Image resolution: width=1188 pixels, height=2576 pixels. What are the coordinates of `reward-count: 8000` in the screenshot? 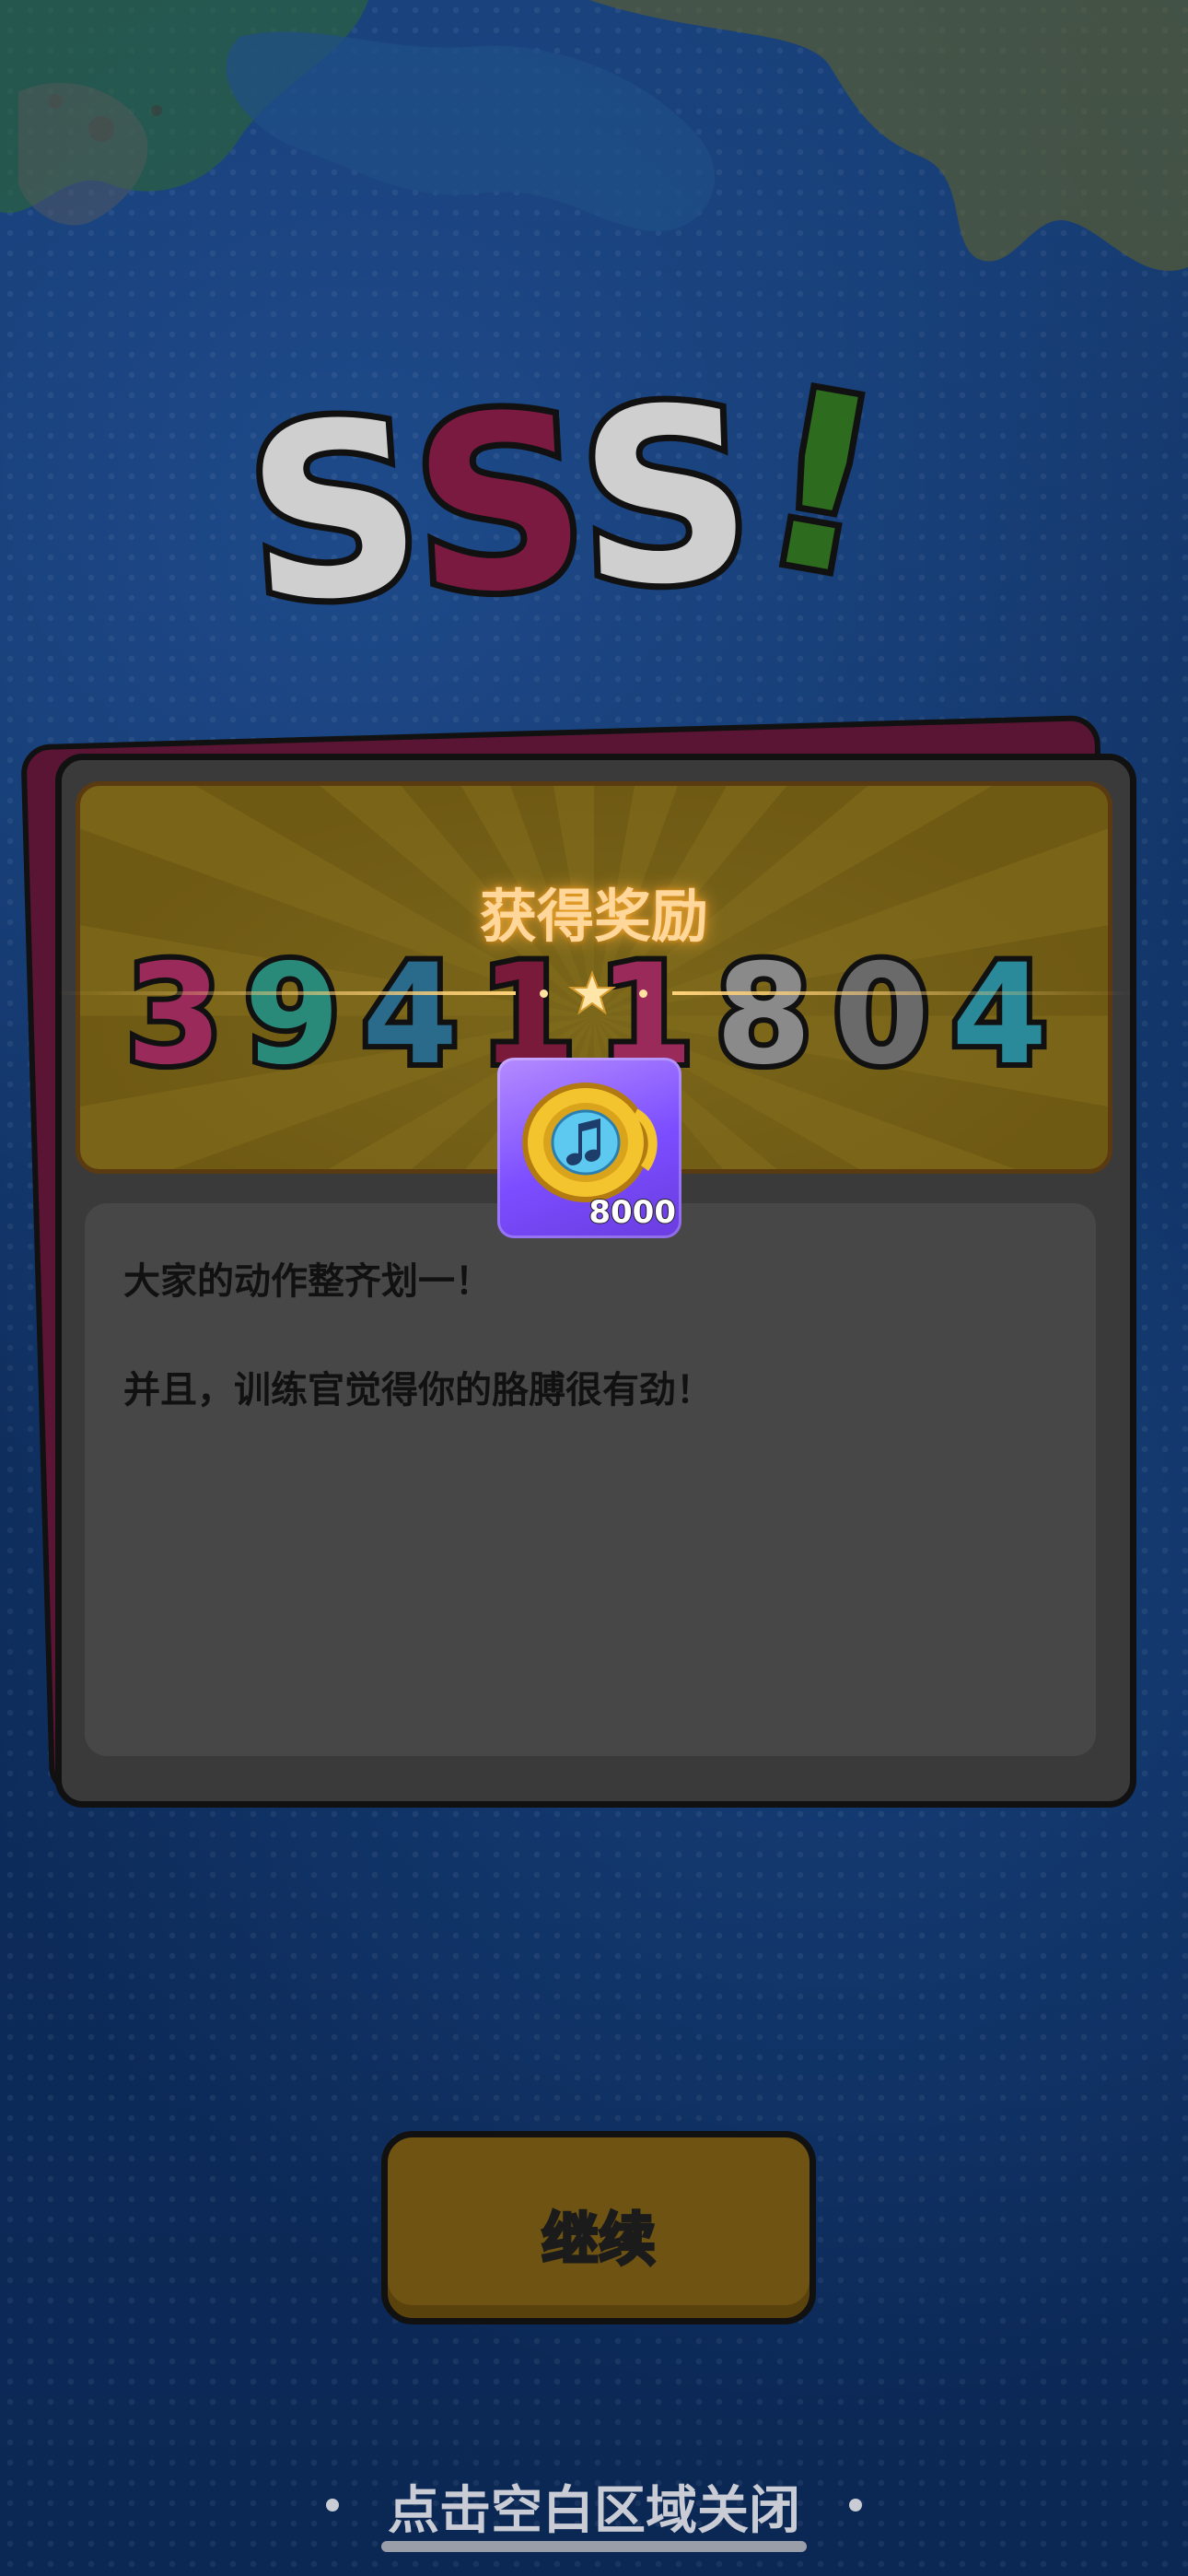 It's located at (632, 1212).